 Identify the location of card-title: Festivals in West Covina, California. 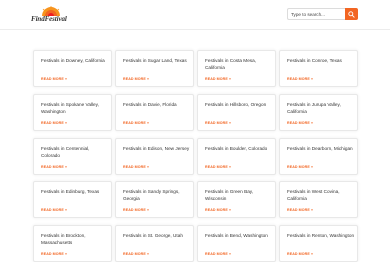
(321, 195).